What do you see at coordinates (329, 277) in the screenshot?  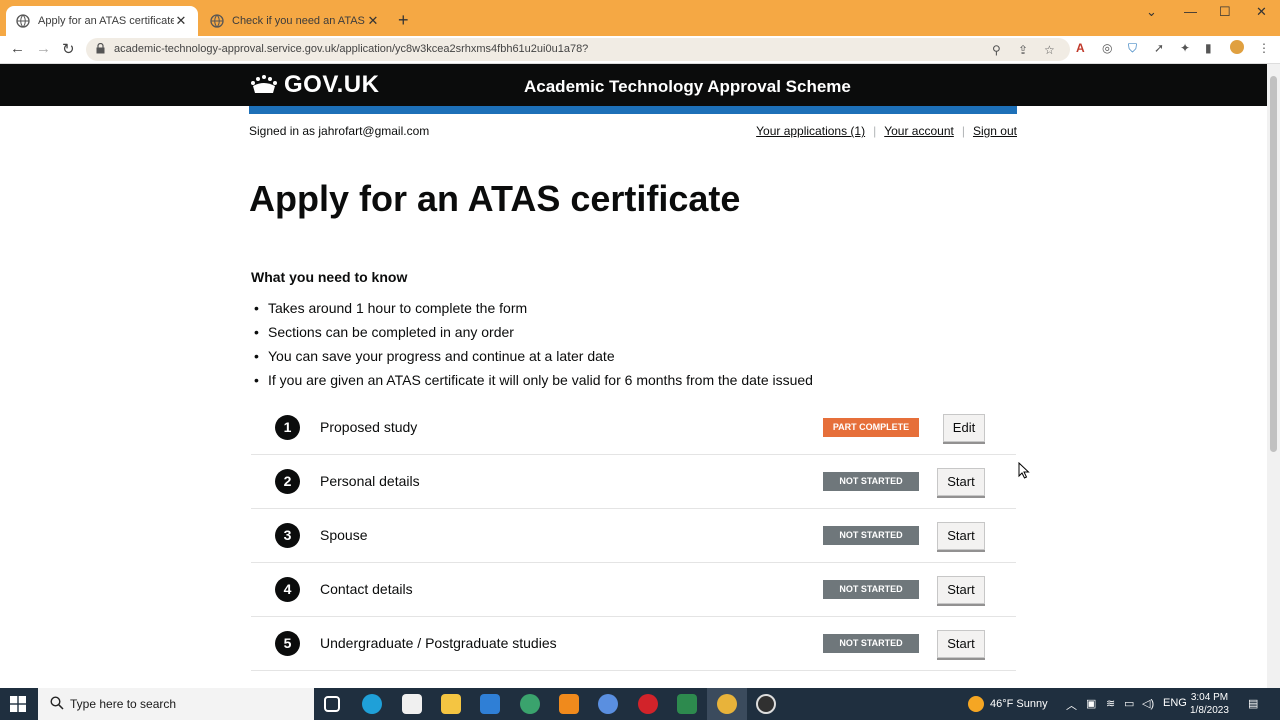 I see `know-heading: What you need to know` at bounding box center [329, 277].